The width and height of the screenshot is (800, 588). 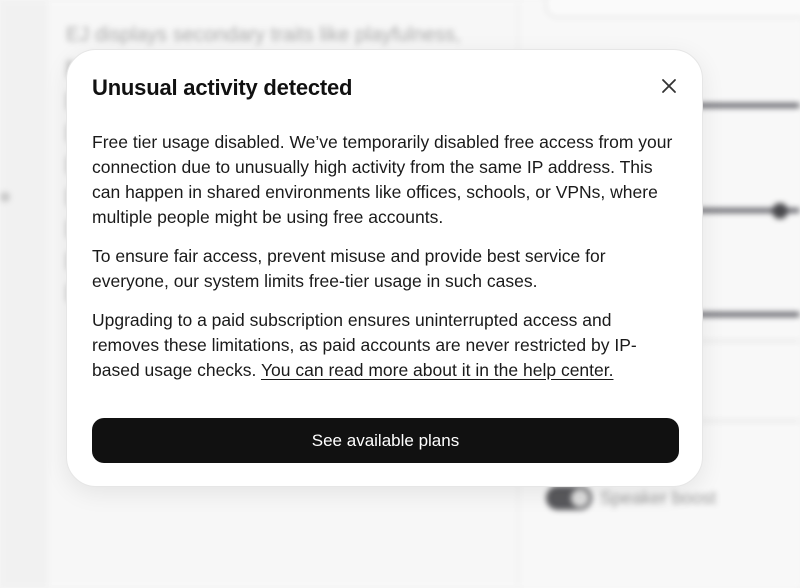 What do you see at coordinates (385, 440) in the screenshot?
I see `see-plans-button: See available plans` at bounding box center [385, 440].